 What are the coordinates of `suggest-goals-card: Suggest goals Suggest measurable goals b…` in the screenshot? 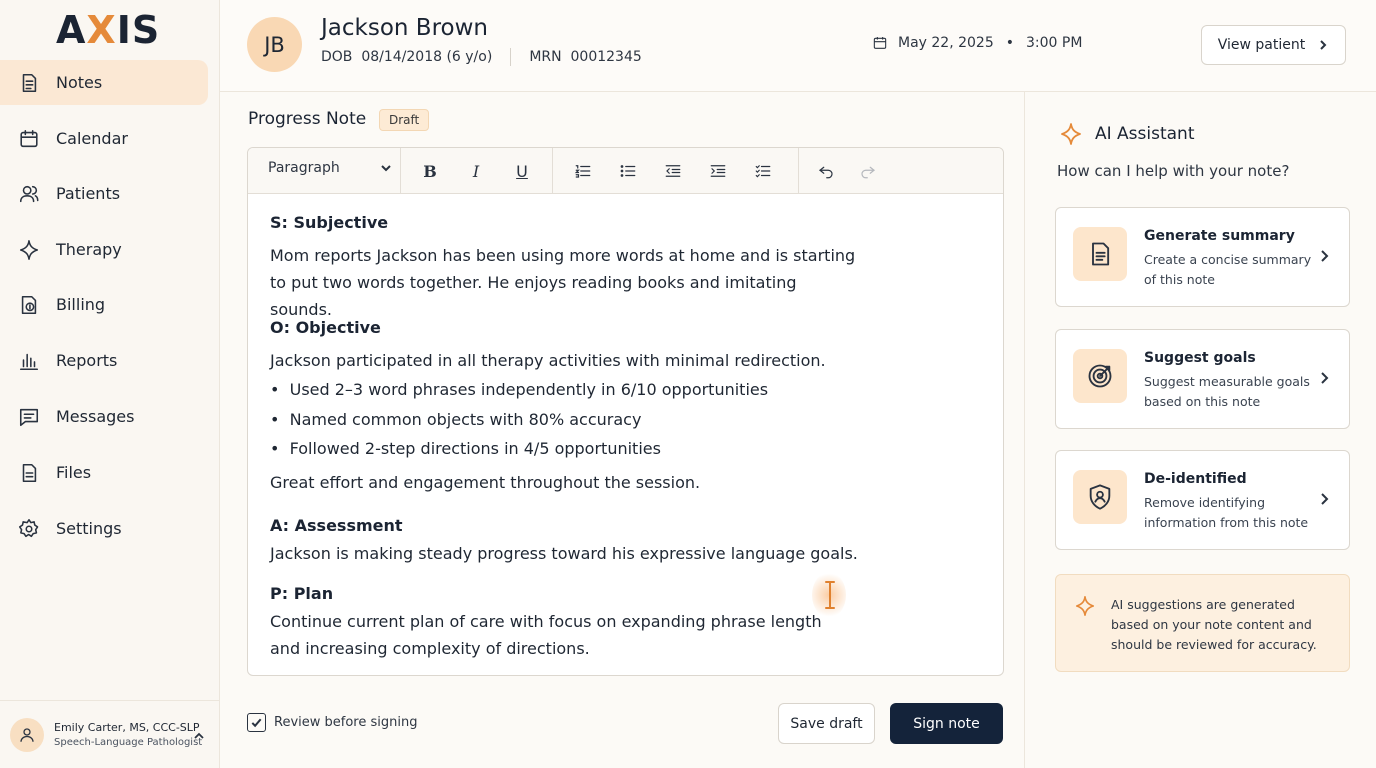 It's located at (1202, 379).